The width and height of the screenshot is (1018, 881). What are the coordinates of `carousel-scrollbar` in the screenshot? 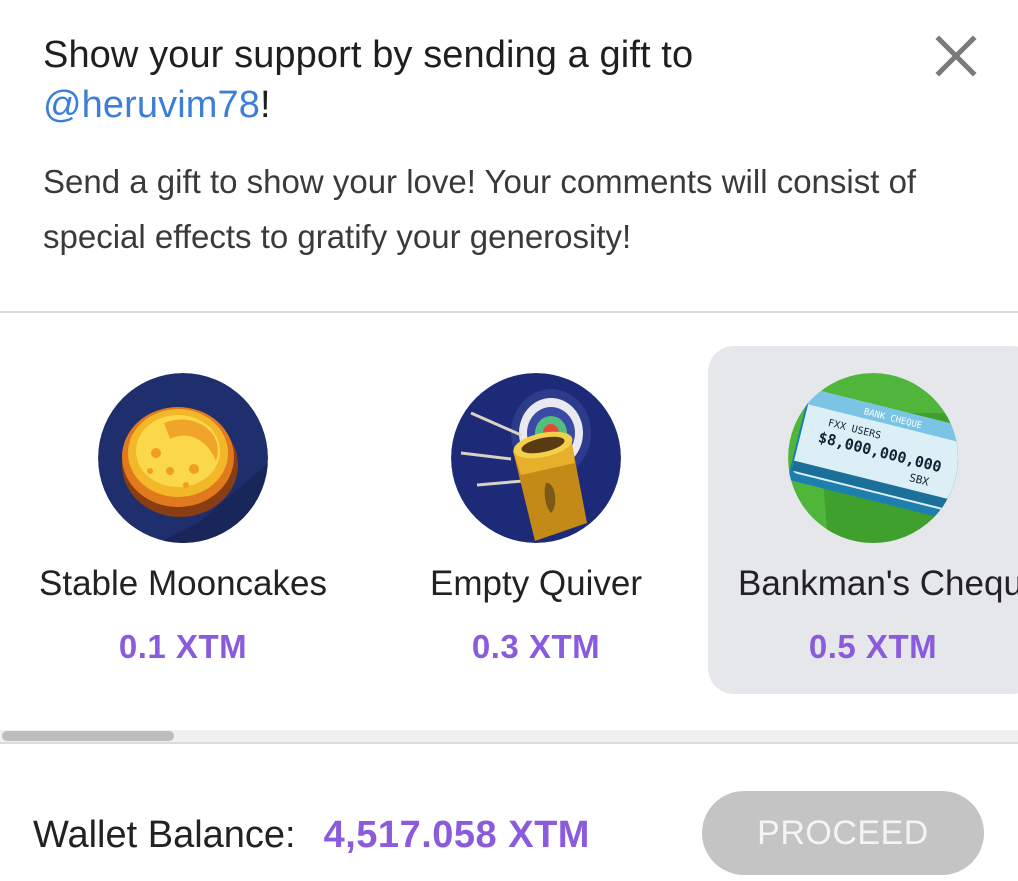 It's located at (509, 736).